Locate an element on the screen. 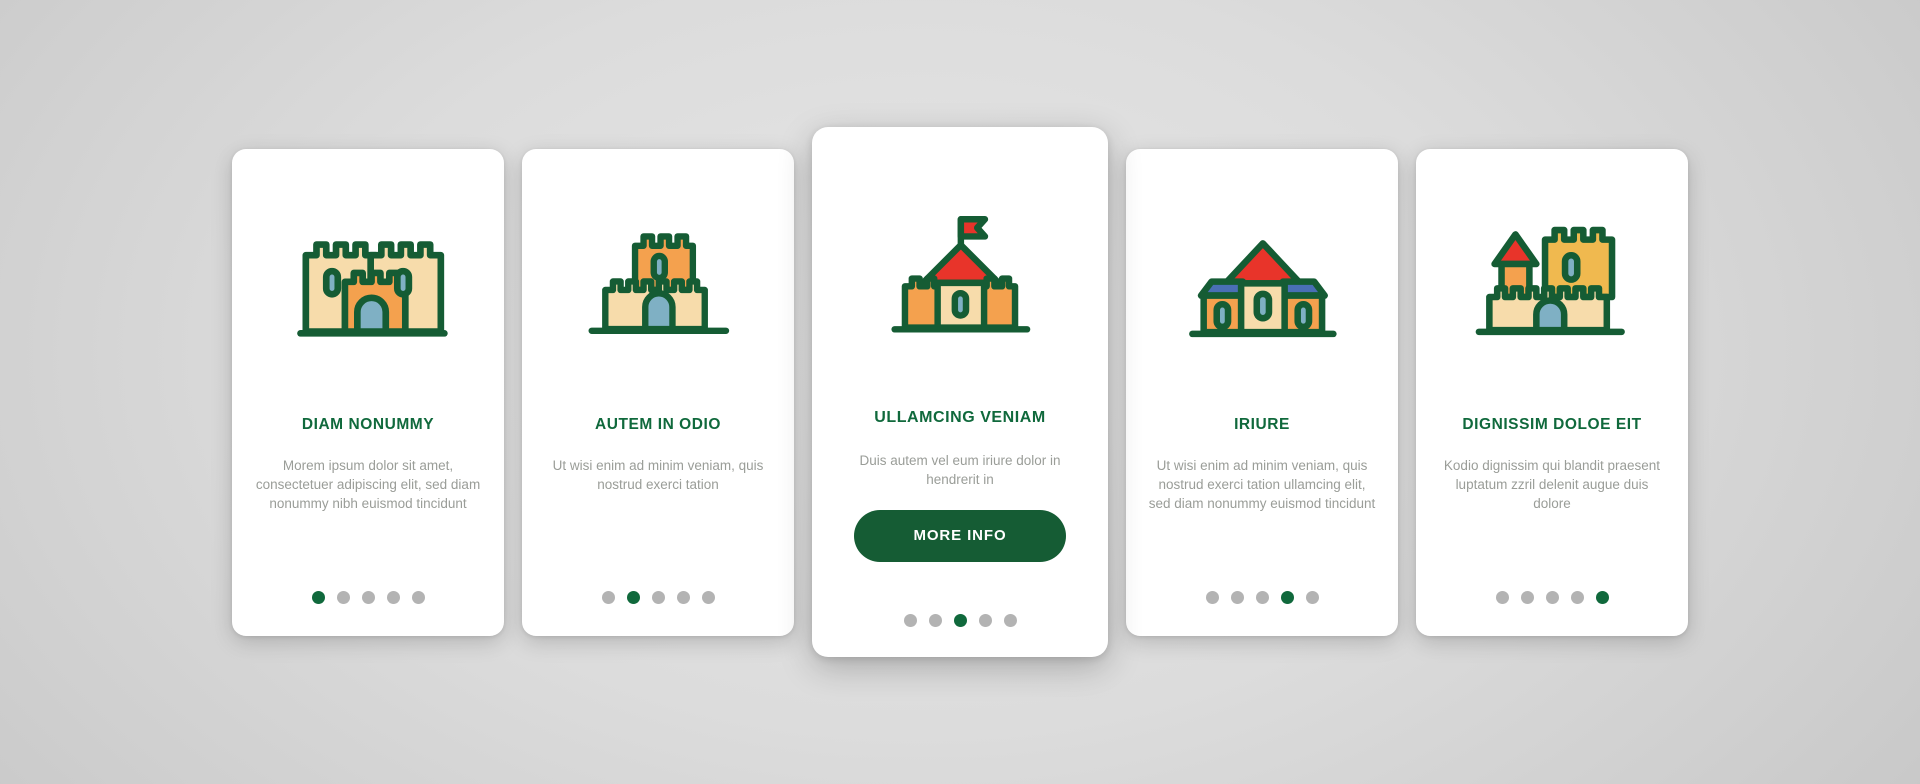 The height and width of the screenshot is (784, 1920). castle-fortress-icon is located at coordinates (1552, 256).